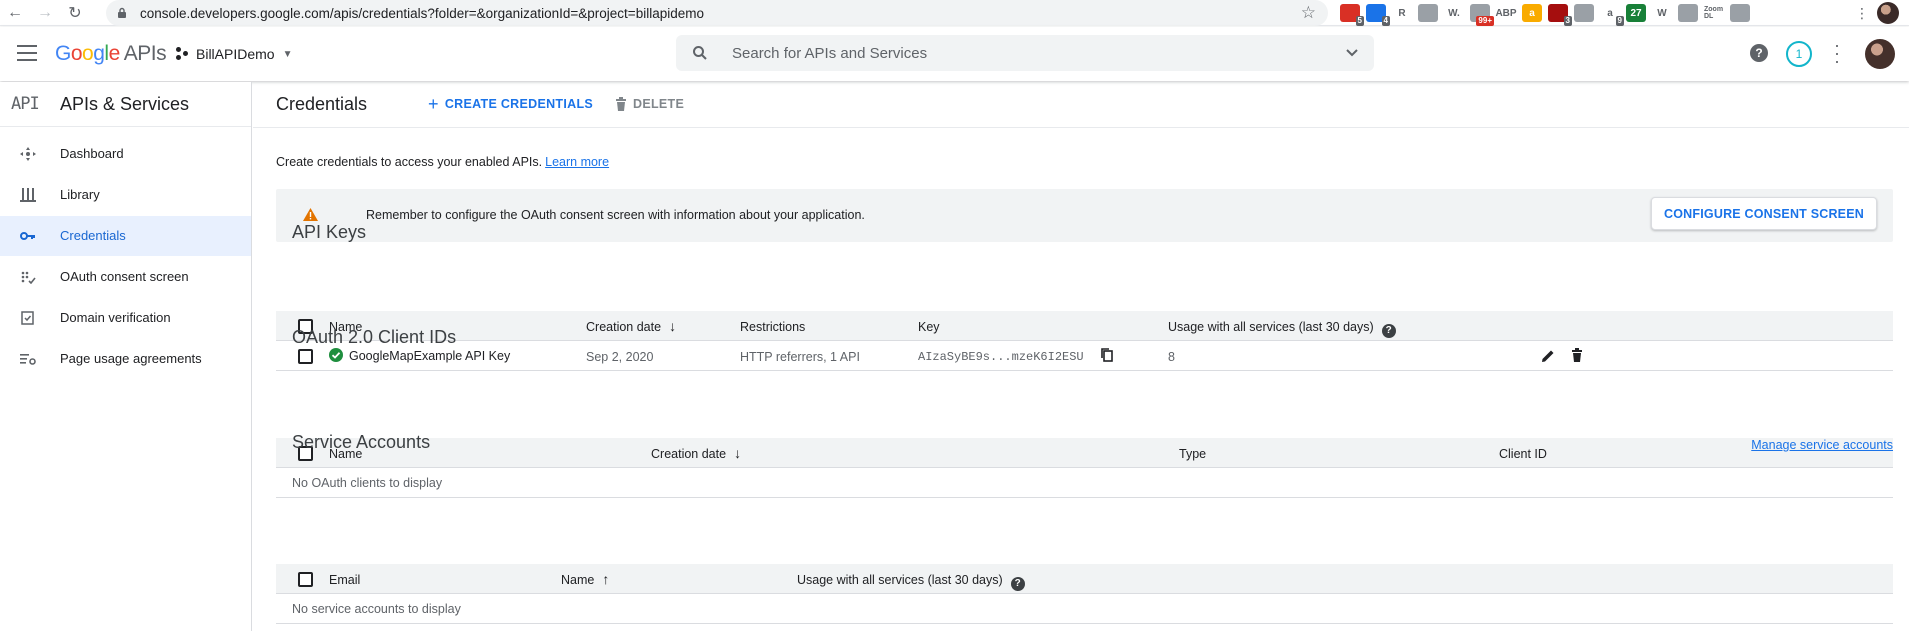  I want to click on mail-ext-icon: 99+, so click(1482, 15).